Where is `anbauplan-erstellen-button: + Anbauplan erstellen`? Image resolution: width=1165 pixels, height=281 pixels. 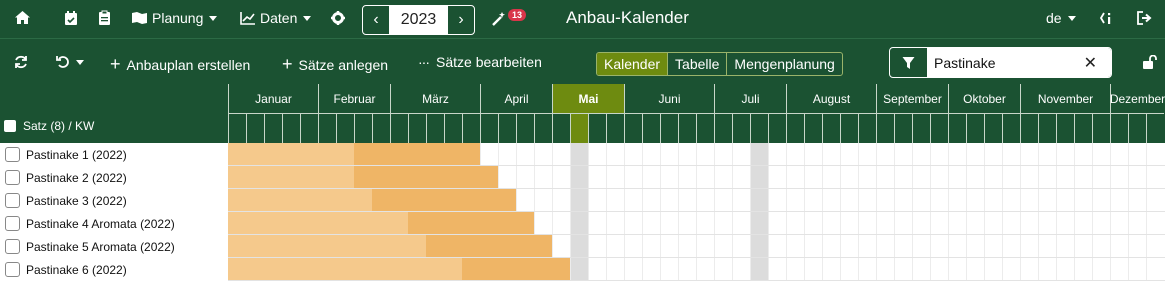 anbauplan-erstellen-button: + Anbauplan erstellen is located at coordinates (180, 64).